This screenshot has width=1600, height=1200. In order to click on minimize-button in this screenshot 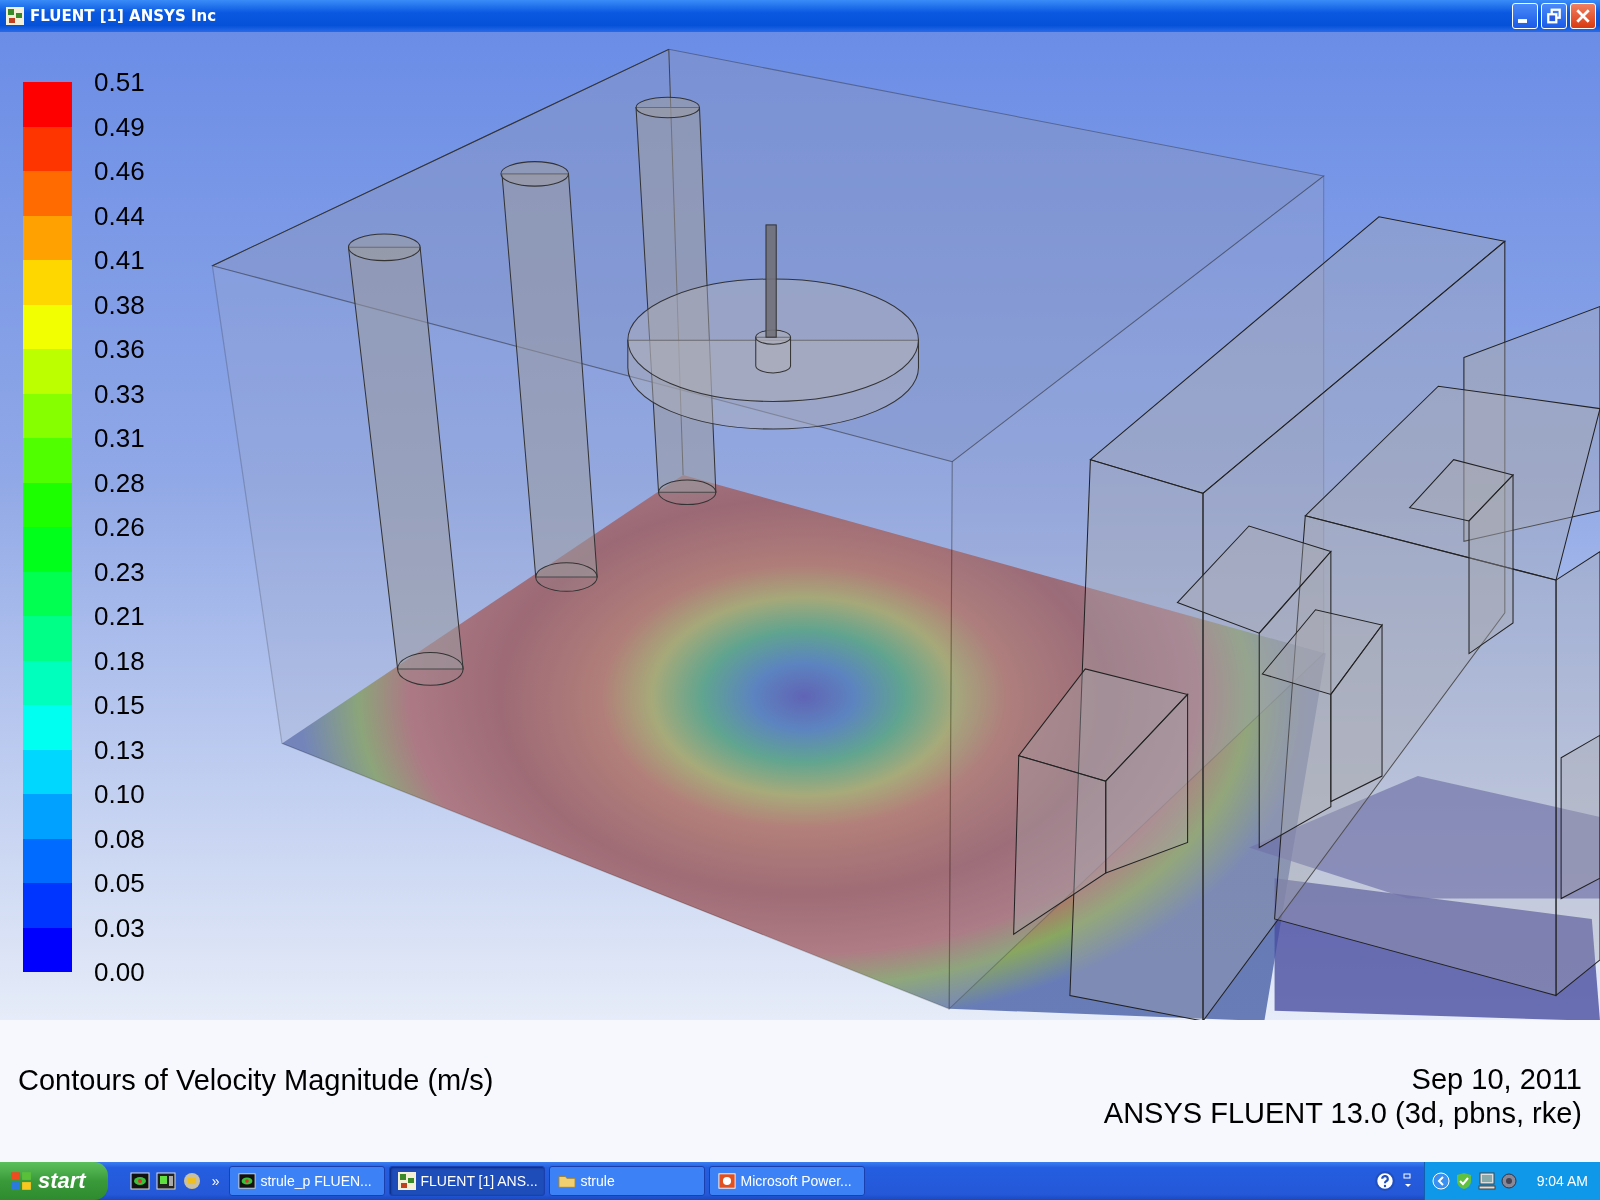, I will do `click(1525, 16)`.